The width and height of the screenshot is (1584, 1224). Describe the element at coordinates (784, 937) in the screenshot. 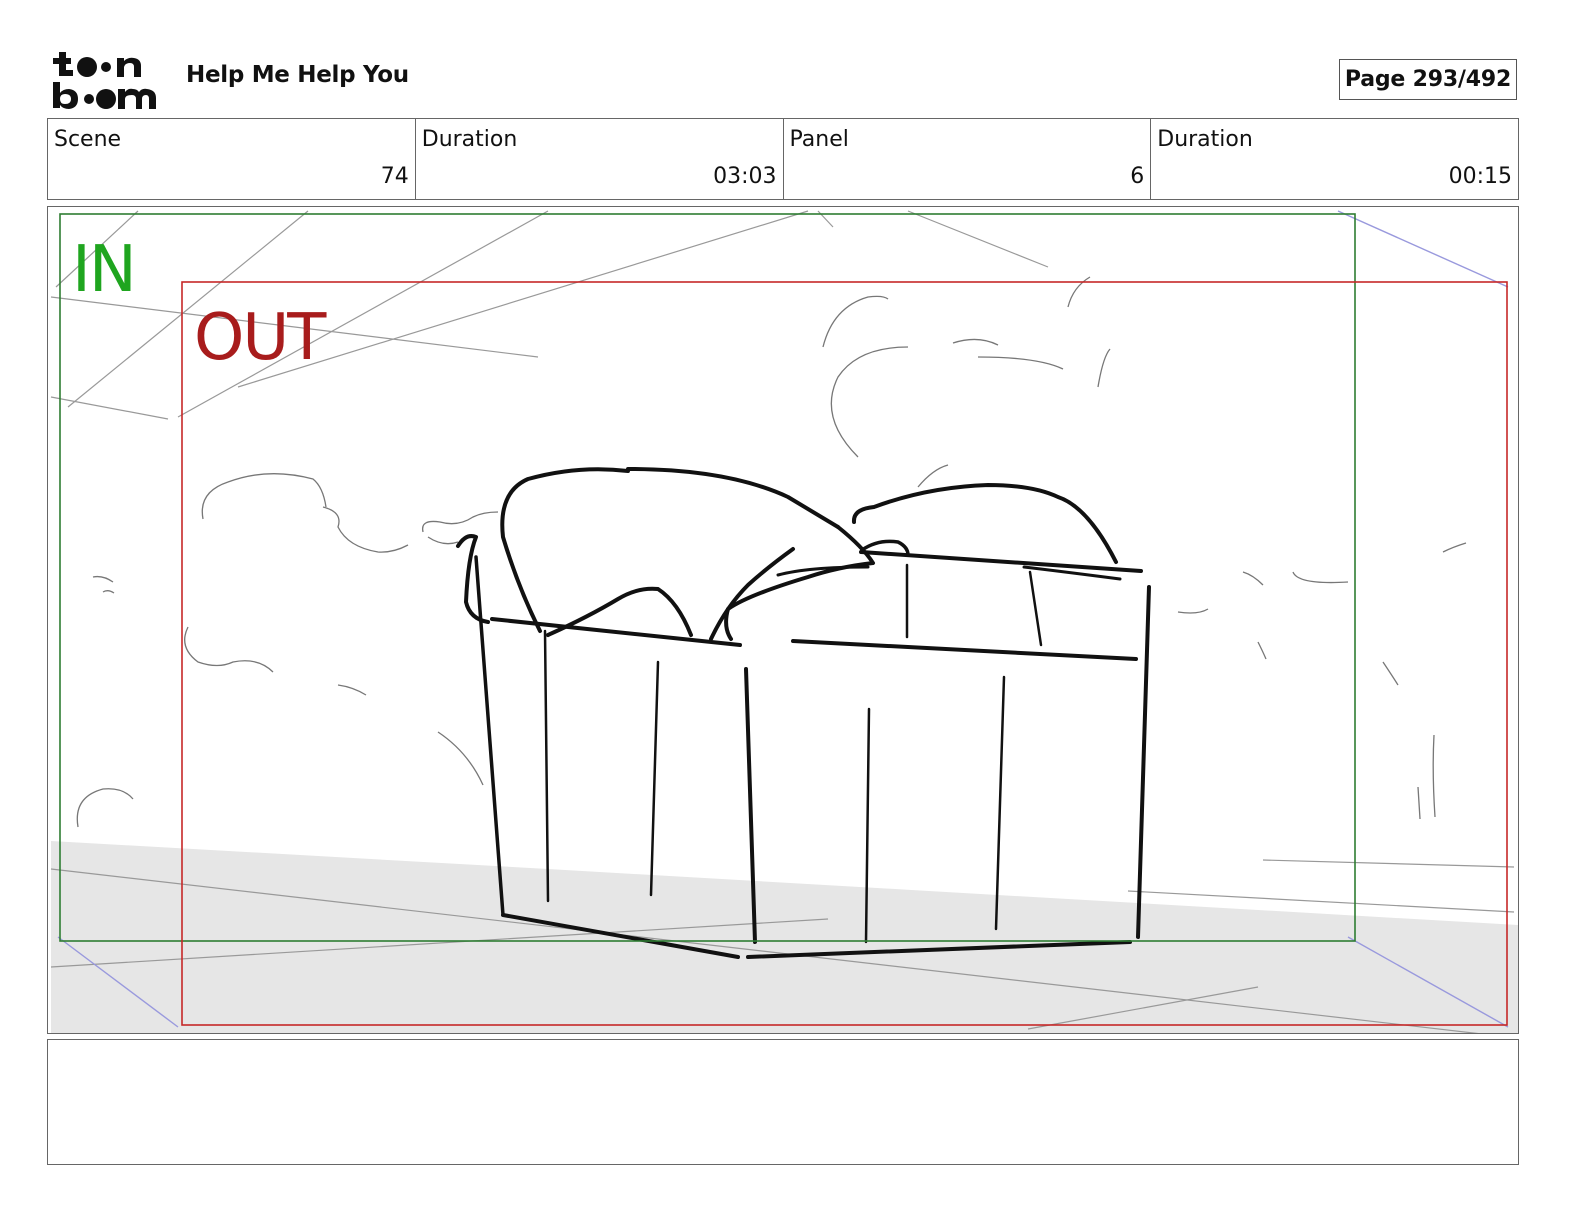

I see `floor-area` at that location.